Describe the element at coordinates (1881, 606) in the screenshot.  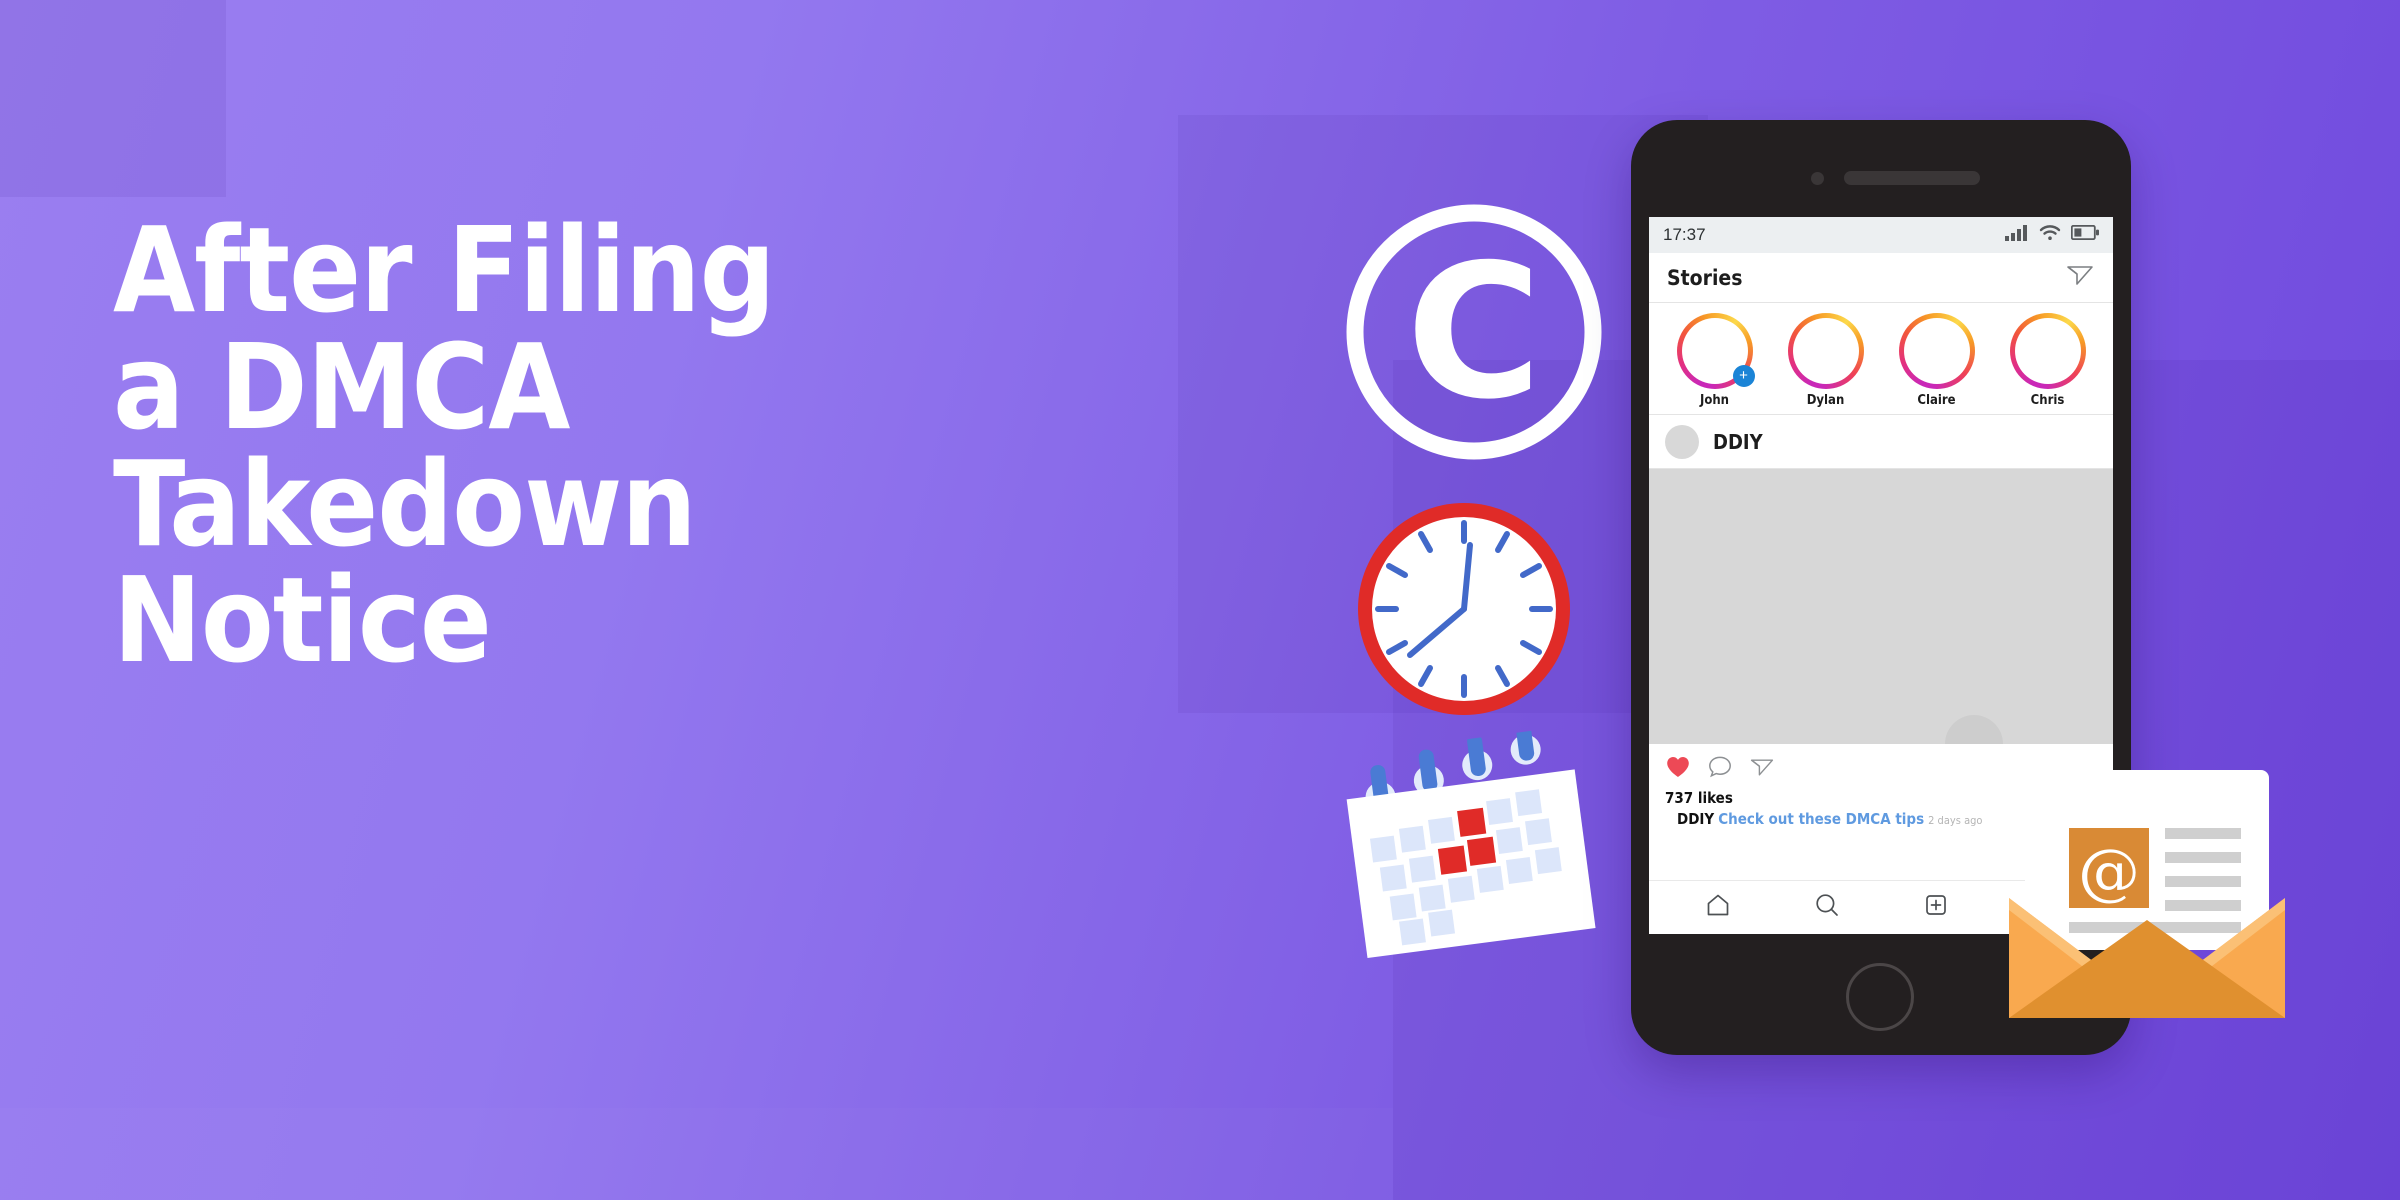
I see `post-image` at that location.